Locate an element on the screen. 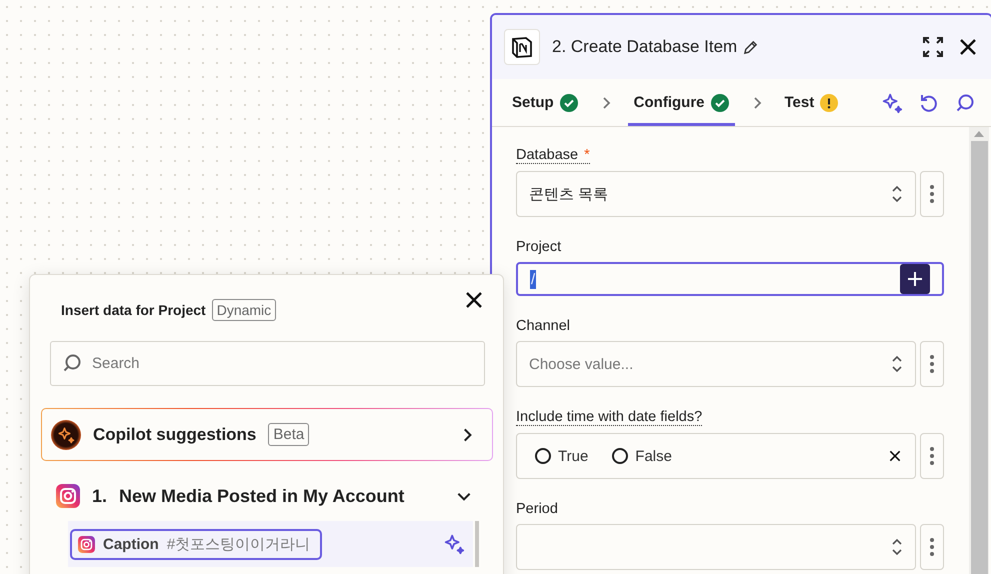  scroll-up-icon is located at coordinates (979, 134).